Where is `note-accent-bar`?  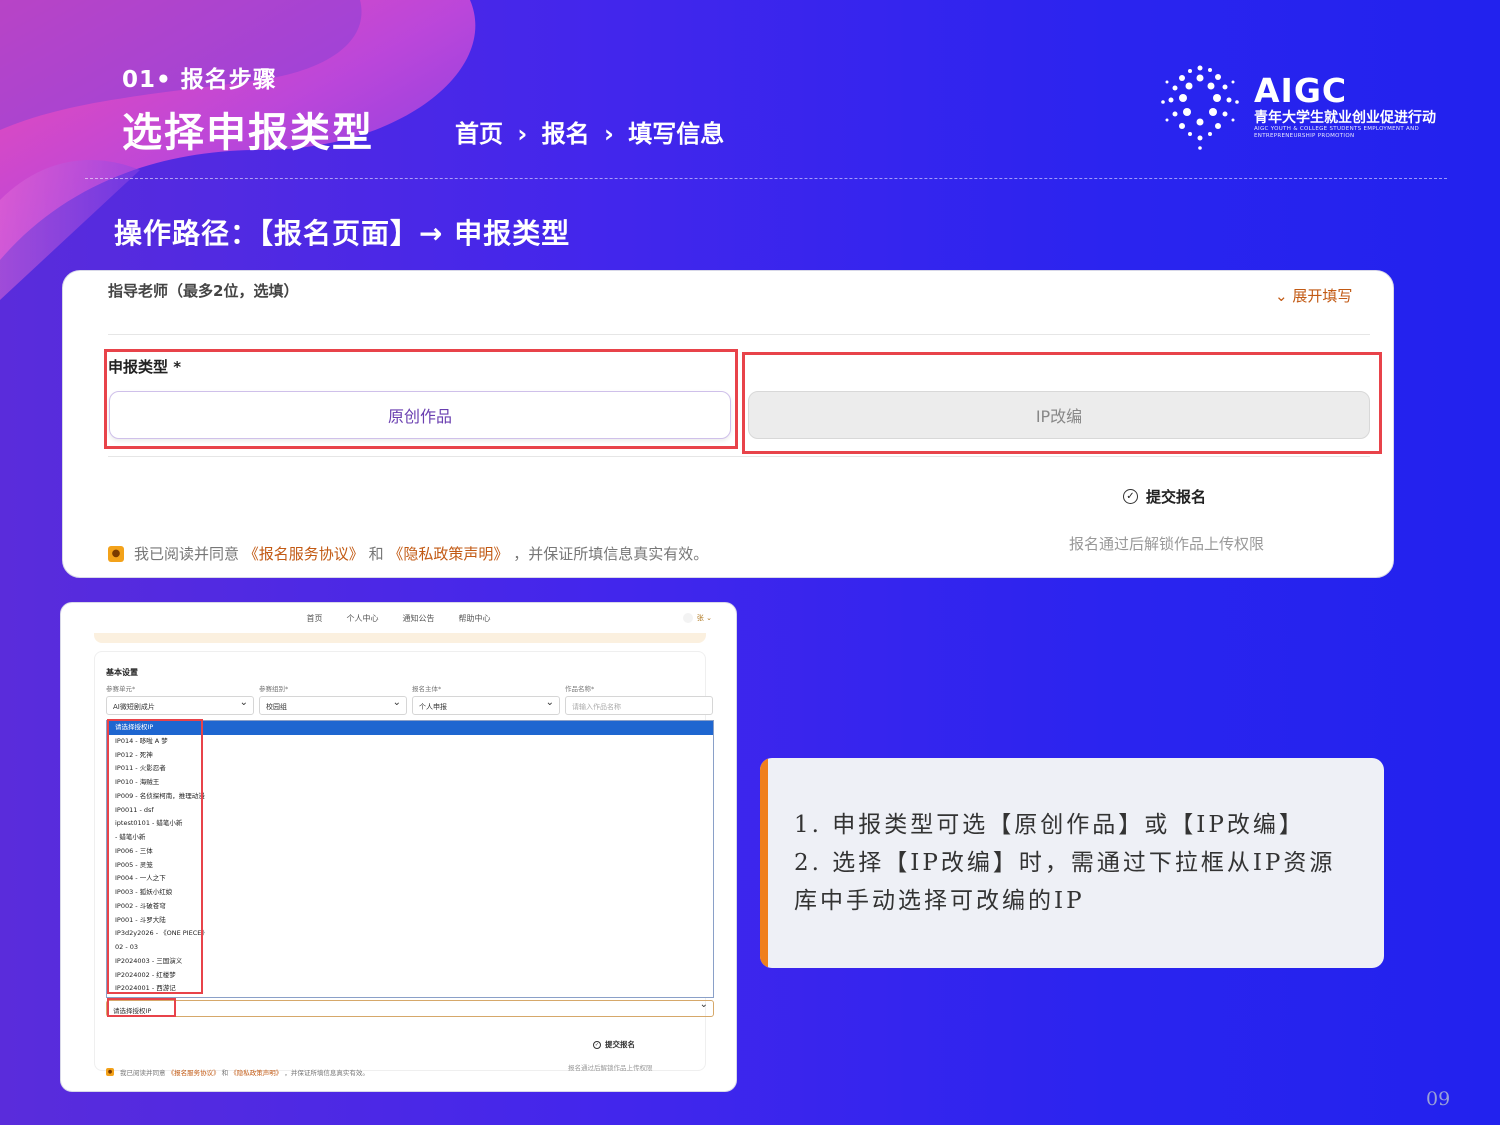
note-accent-bar is located at coordinates (764, 863).